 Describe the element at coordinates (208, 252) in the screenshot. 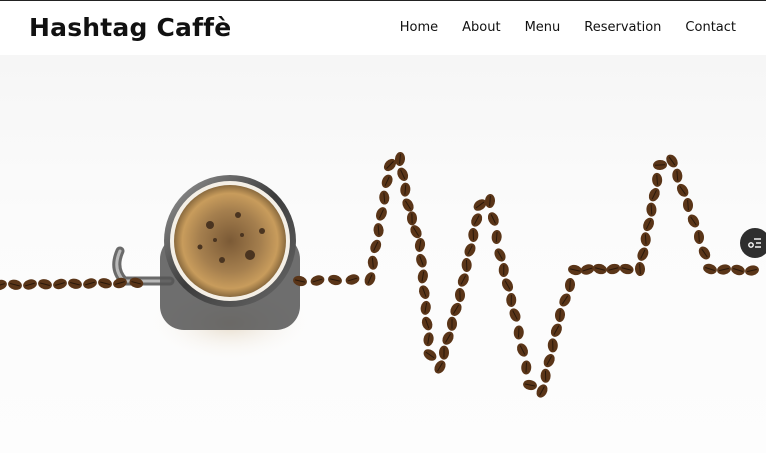

I see `coffee-cup` at that location.